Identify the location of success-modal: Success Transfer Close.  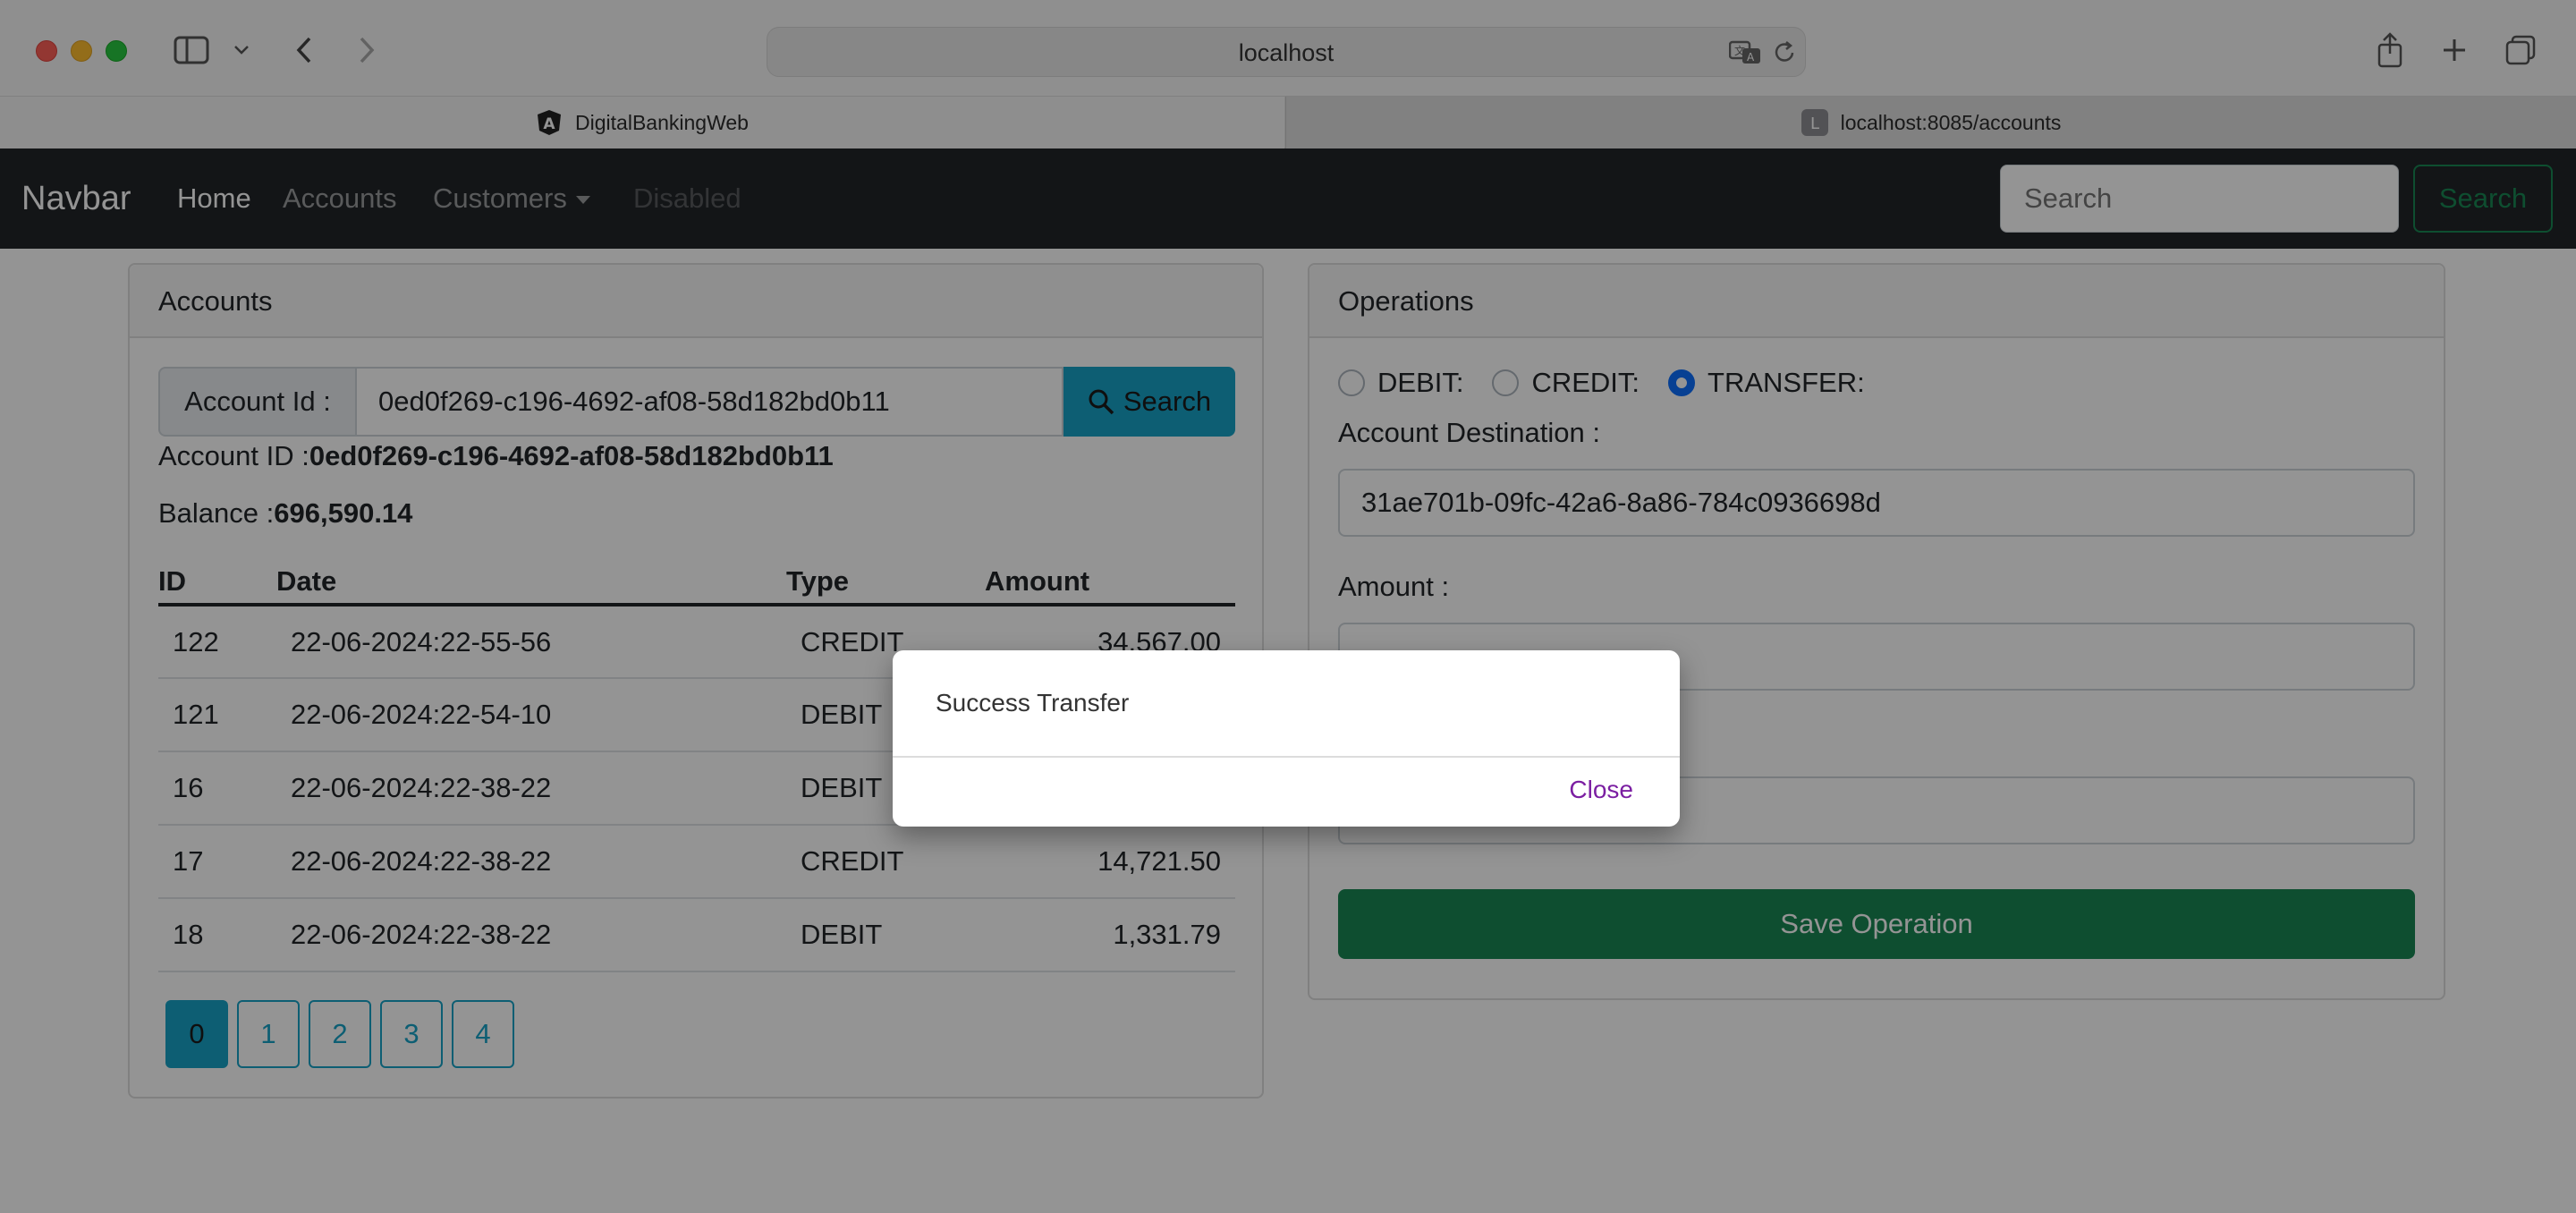
(1286, 738).